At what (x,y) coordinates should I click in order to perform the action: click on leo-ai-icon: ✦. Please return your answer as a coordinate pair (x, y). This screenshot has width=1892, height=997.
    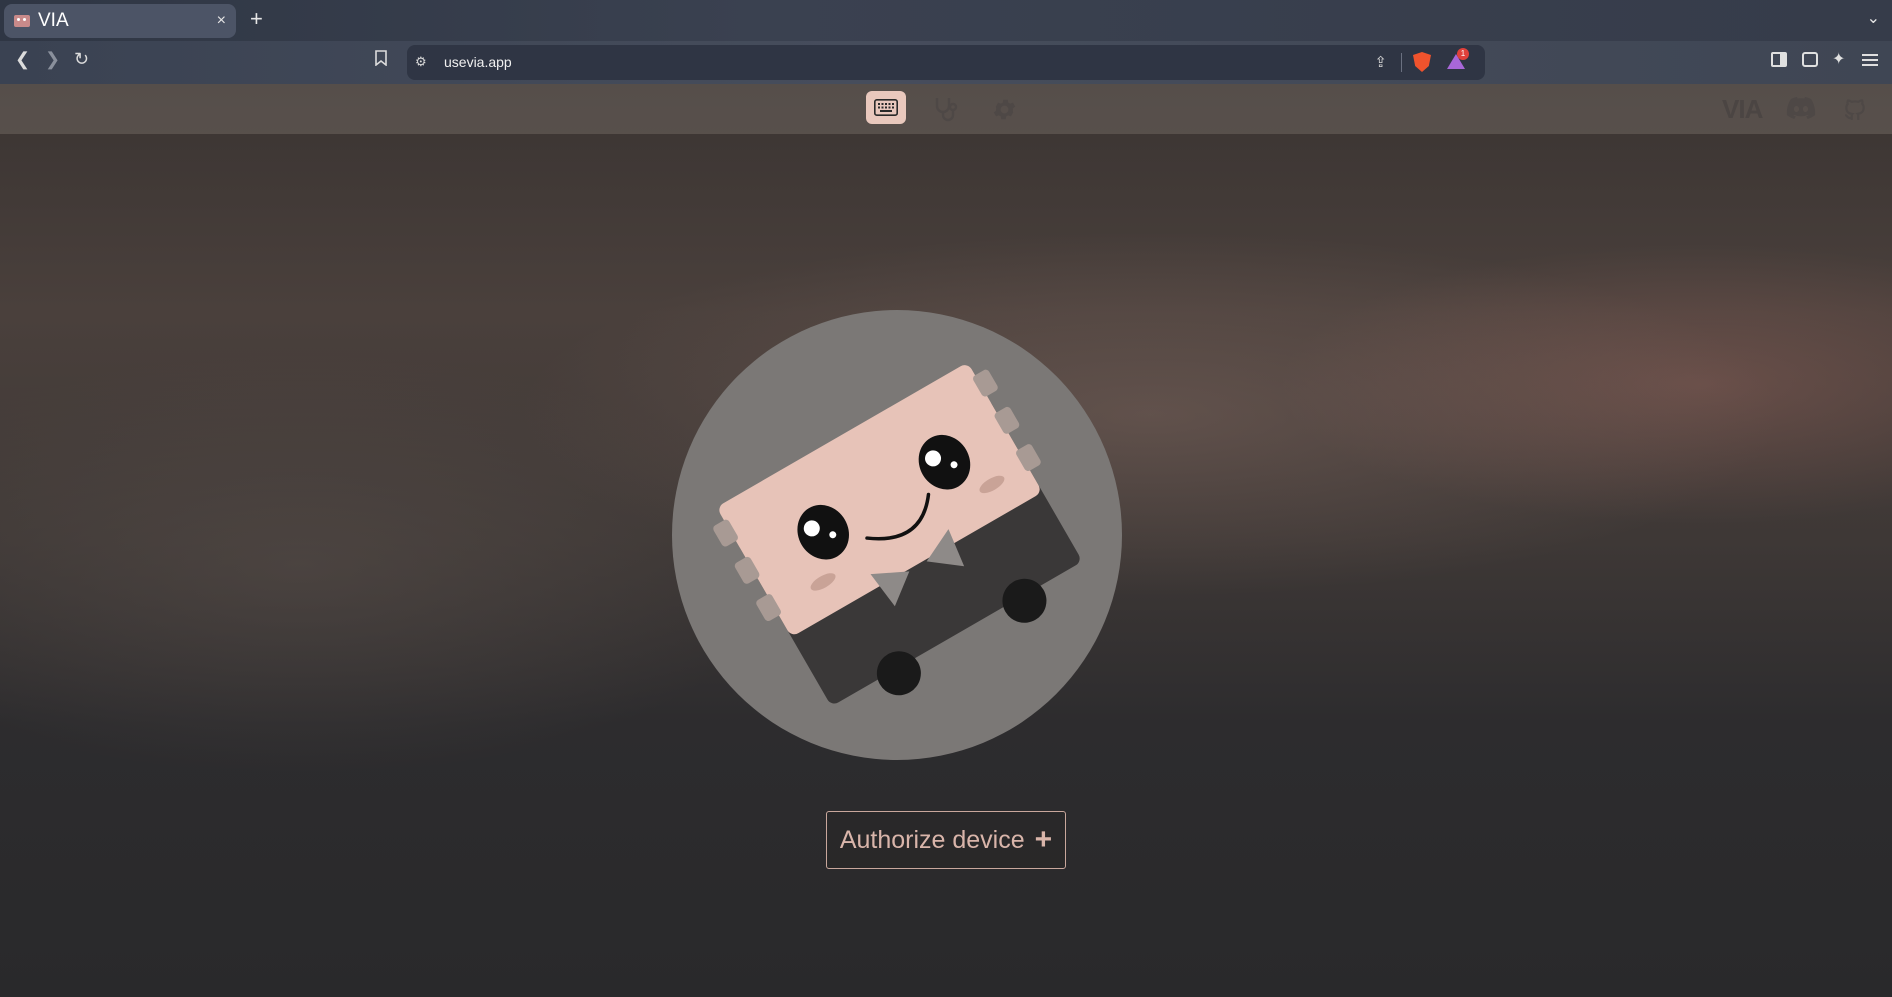
    Looking at the image, I should click on (1840, 60).